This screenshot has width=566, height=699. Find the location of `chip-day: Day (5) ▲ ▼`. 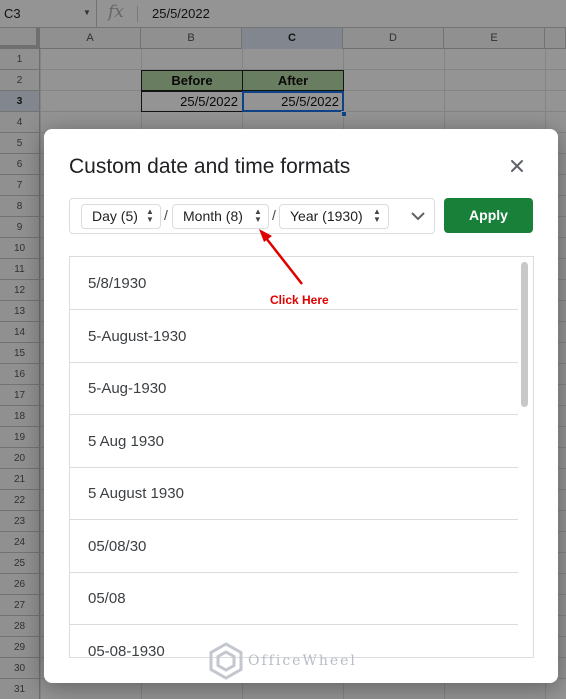

chip-day: Day (5) ▲ ▼ is located at coordinates (121, 216).